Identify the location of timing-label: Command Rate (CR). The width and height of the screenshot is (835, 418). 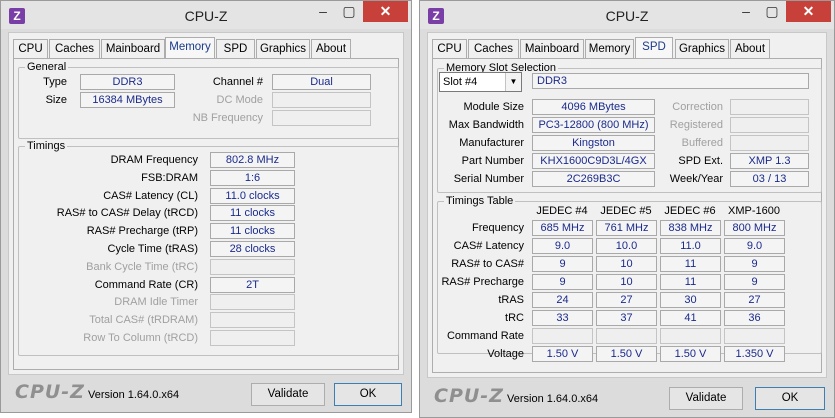
(146, 284).